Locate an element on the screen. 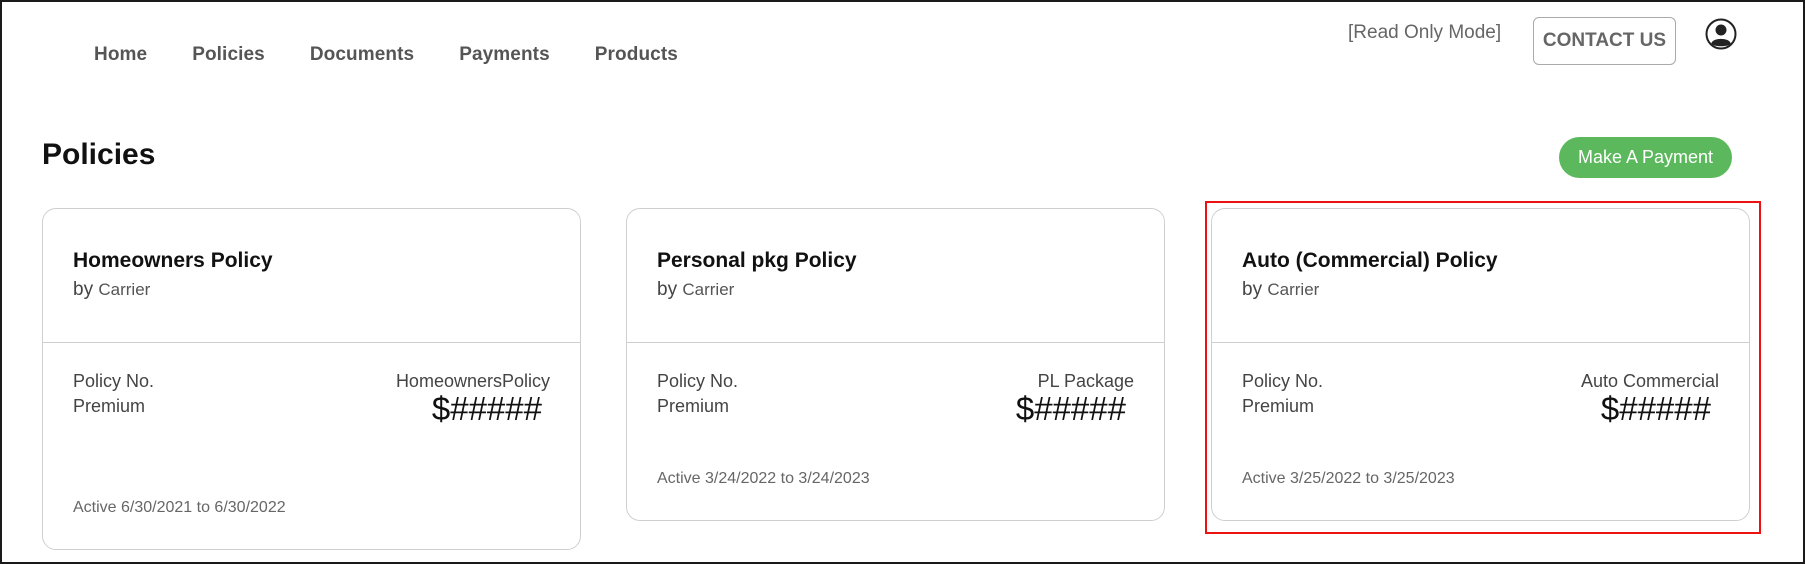  nav-documents: Documents is located at coordinates (362, 55).